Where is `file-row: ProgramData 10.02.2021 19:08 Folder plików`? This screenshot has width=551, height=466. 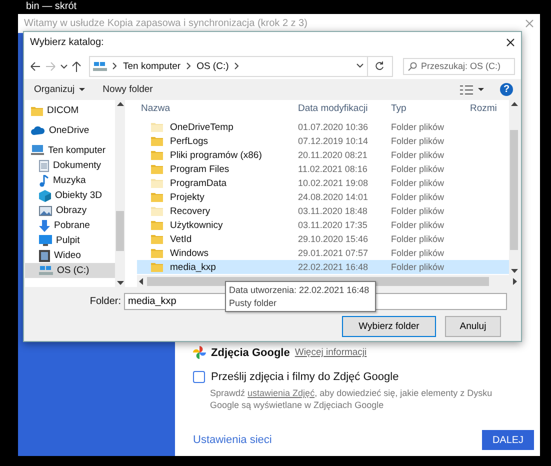 file-row: ProgramData 10.02.2021 19:08 Folder plików is located at coordinates (323, 183).